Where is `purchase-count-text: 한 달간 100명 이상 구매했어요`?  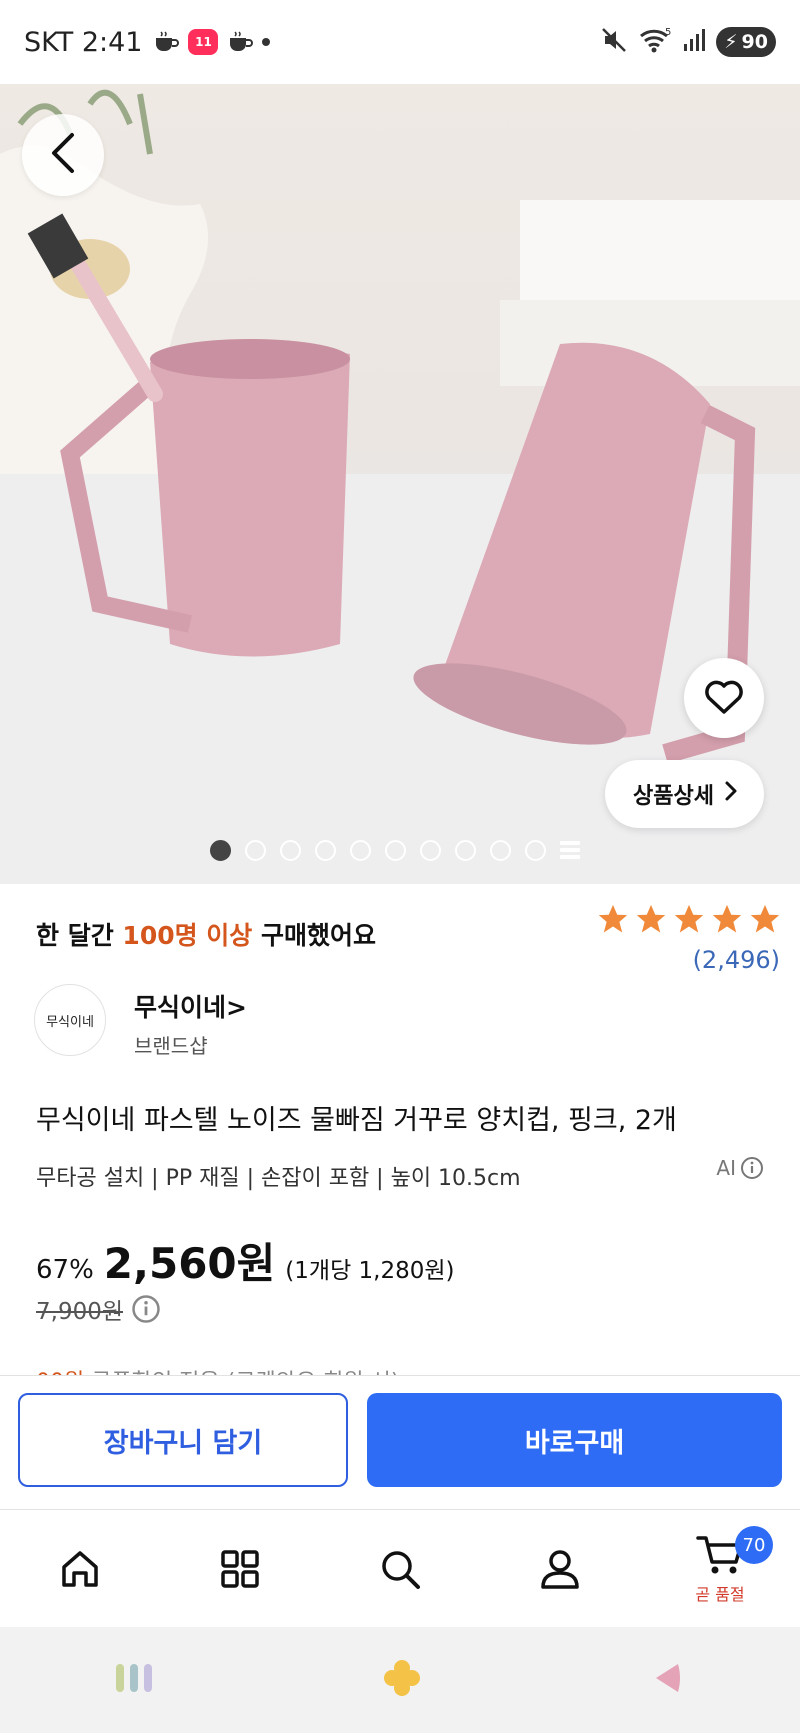 purchase-count-text: 한 달간 100명 이상 구매했어요 is located at coordinates (206, 934).